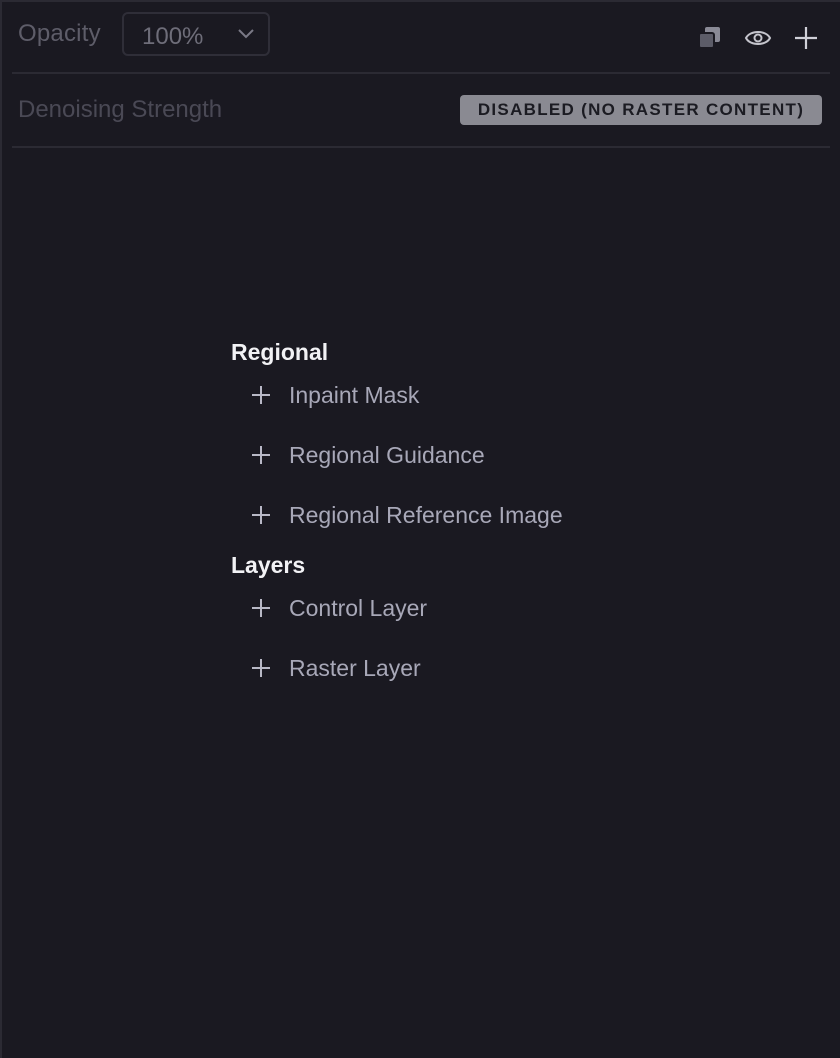 This screenshot has height=1058, width=840. What do you see at coordinates (268, 565) in the screenshot?
I see `menu-group-title: Layers` at bounding box center [268, 565].